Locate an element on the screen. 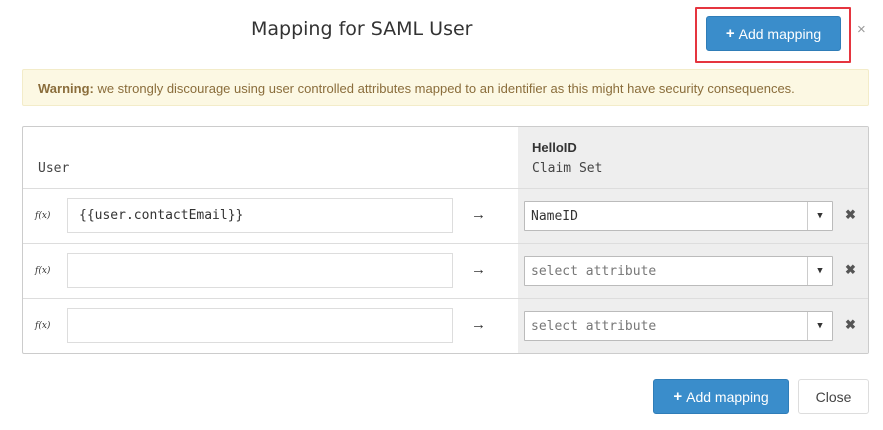 Image resolution: width=883 pixels, height=430 pixels. close-icon: × is located at coordinates (861, 29).